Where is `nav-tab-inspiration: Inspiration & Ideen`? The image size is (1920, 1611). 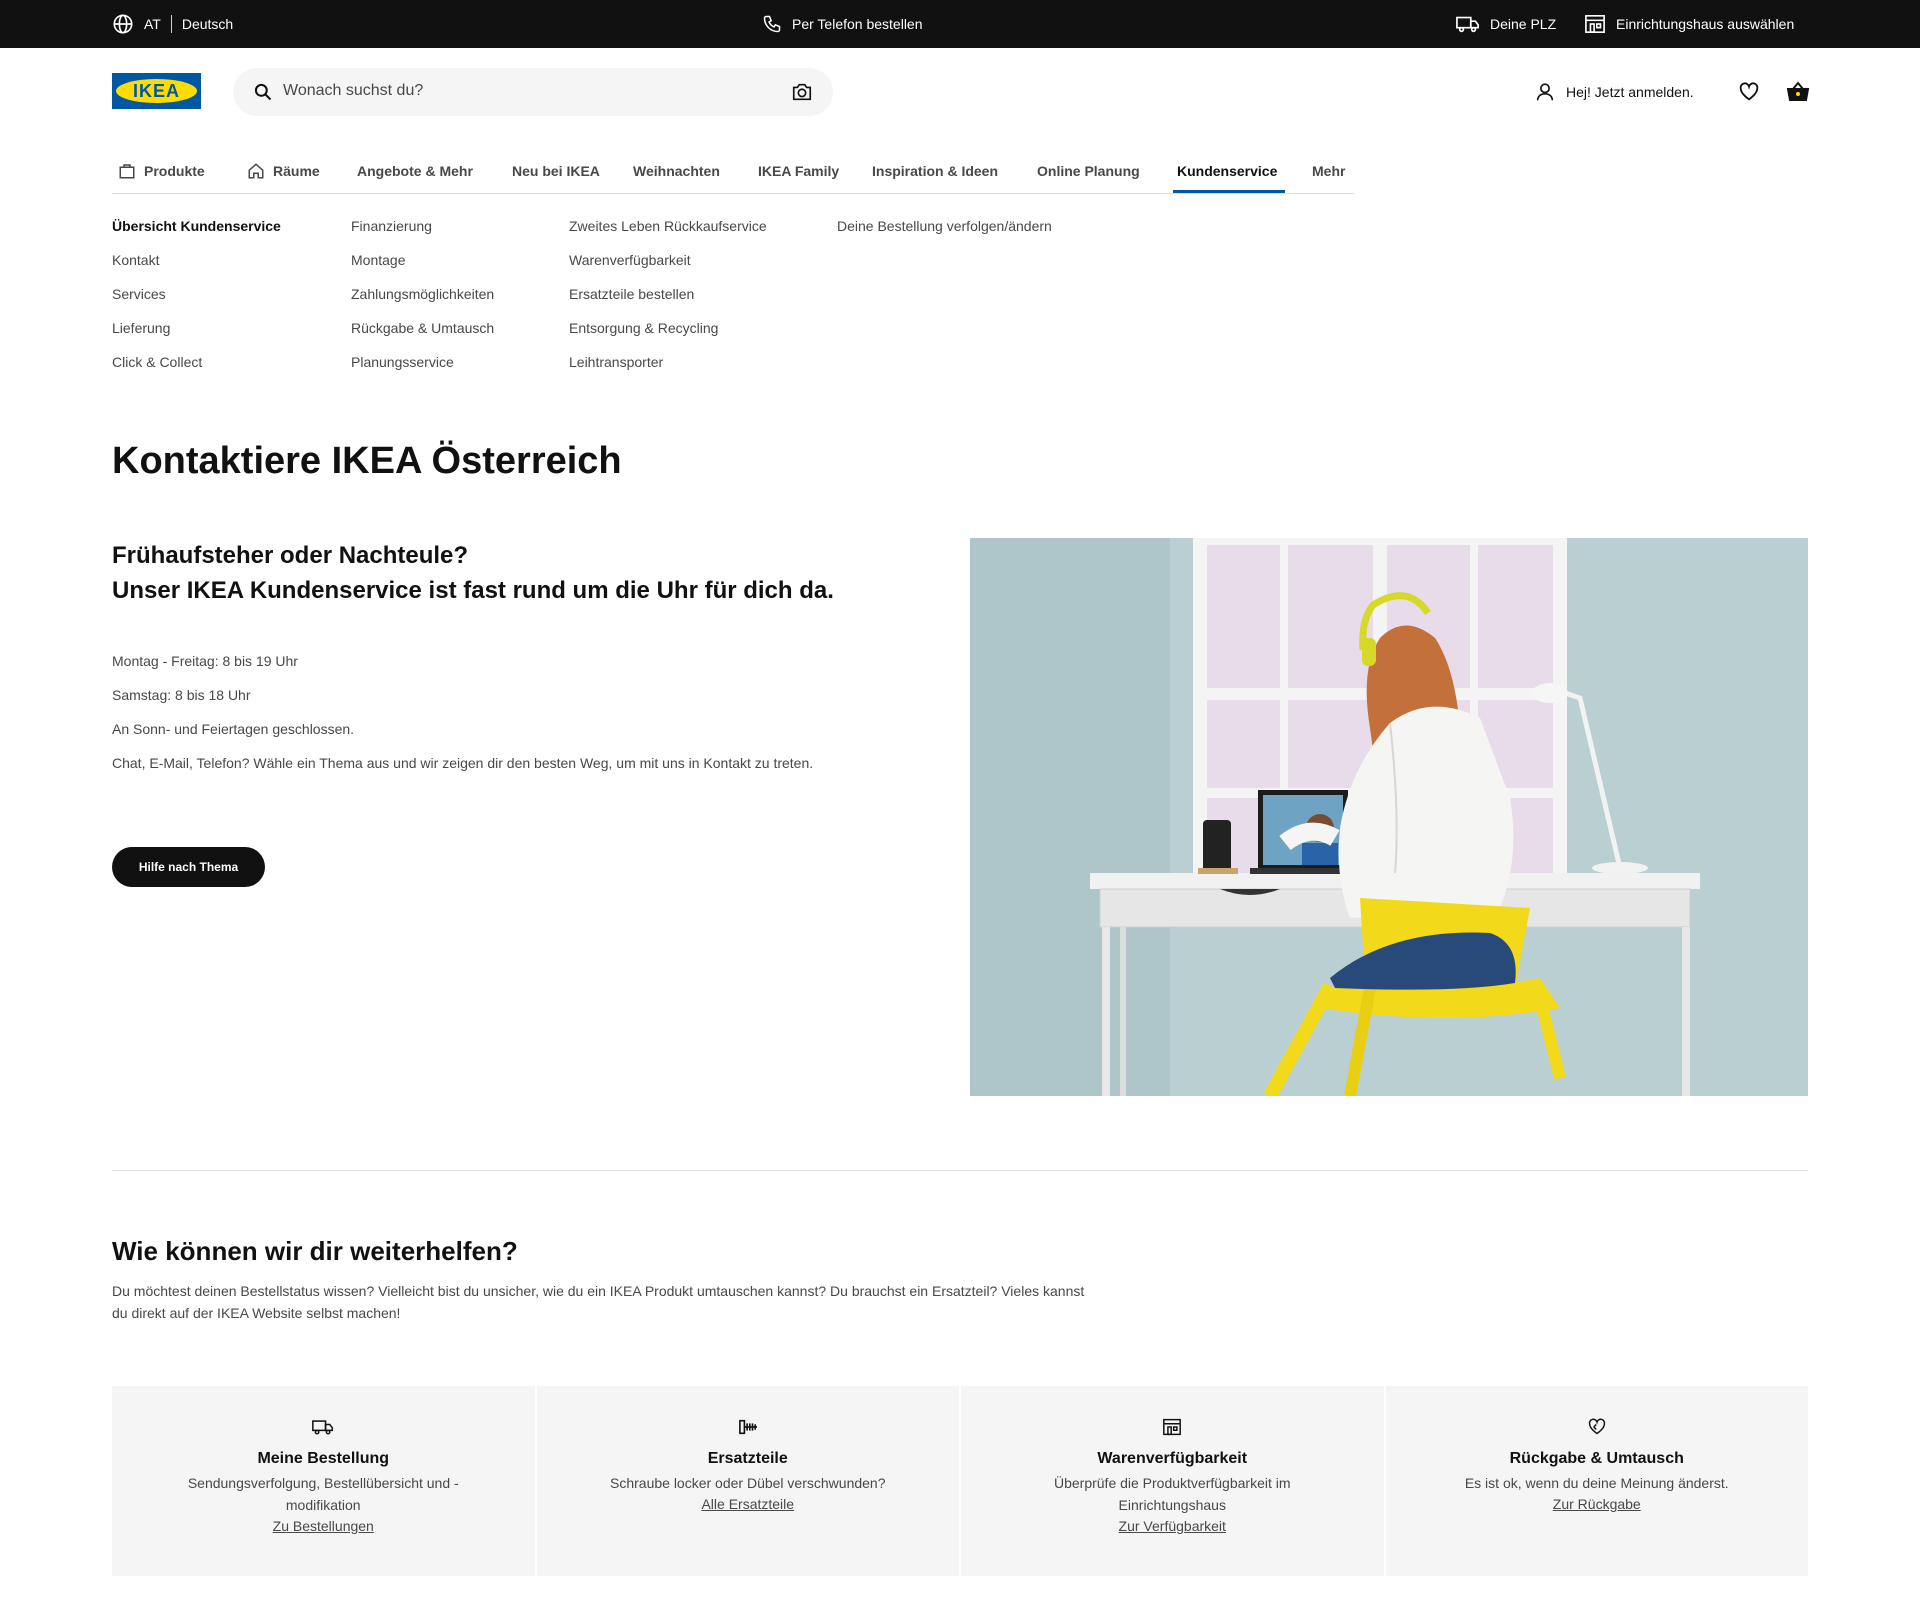
nav-tab-inspiration: Inspiration & Ideen is located at coordinates (935, 170).